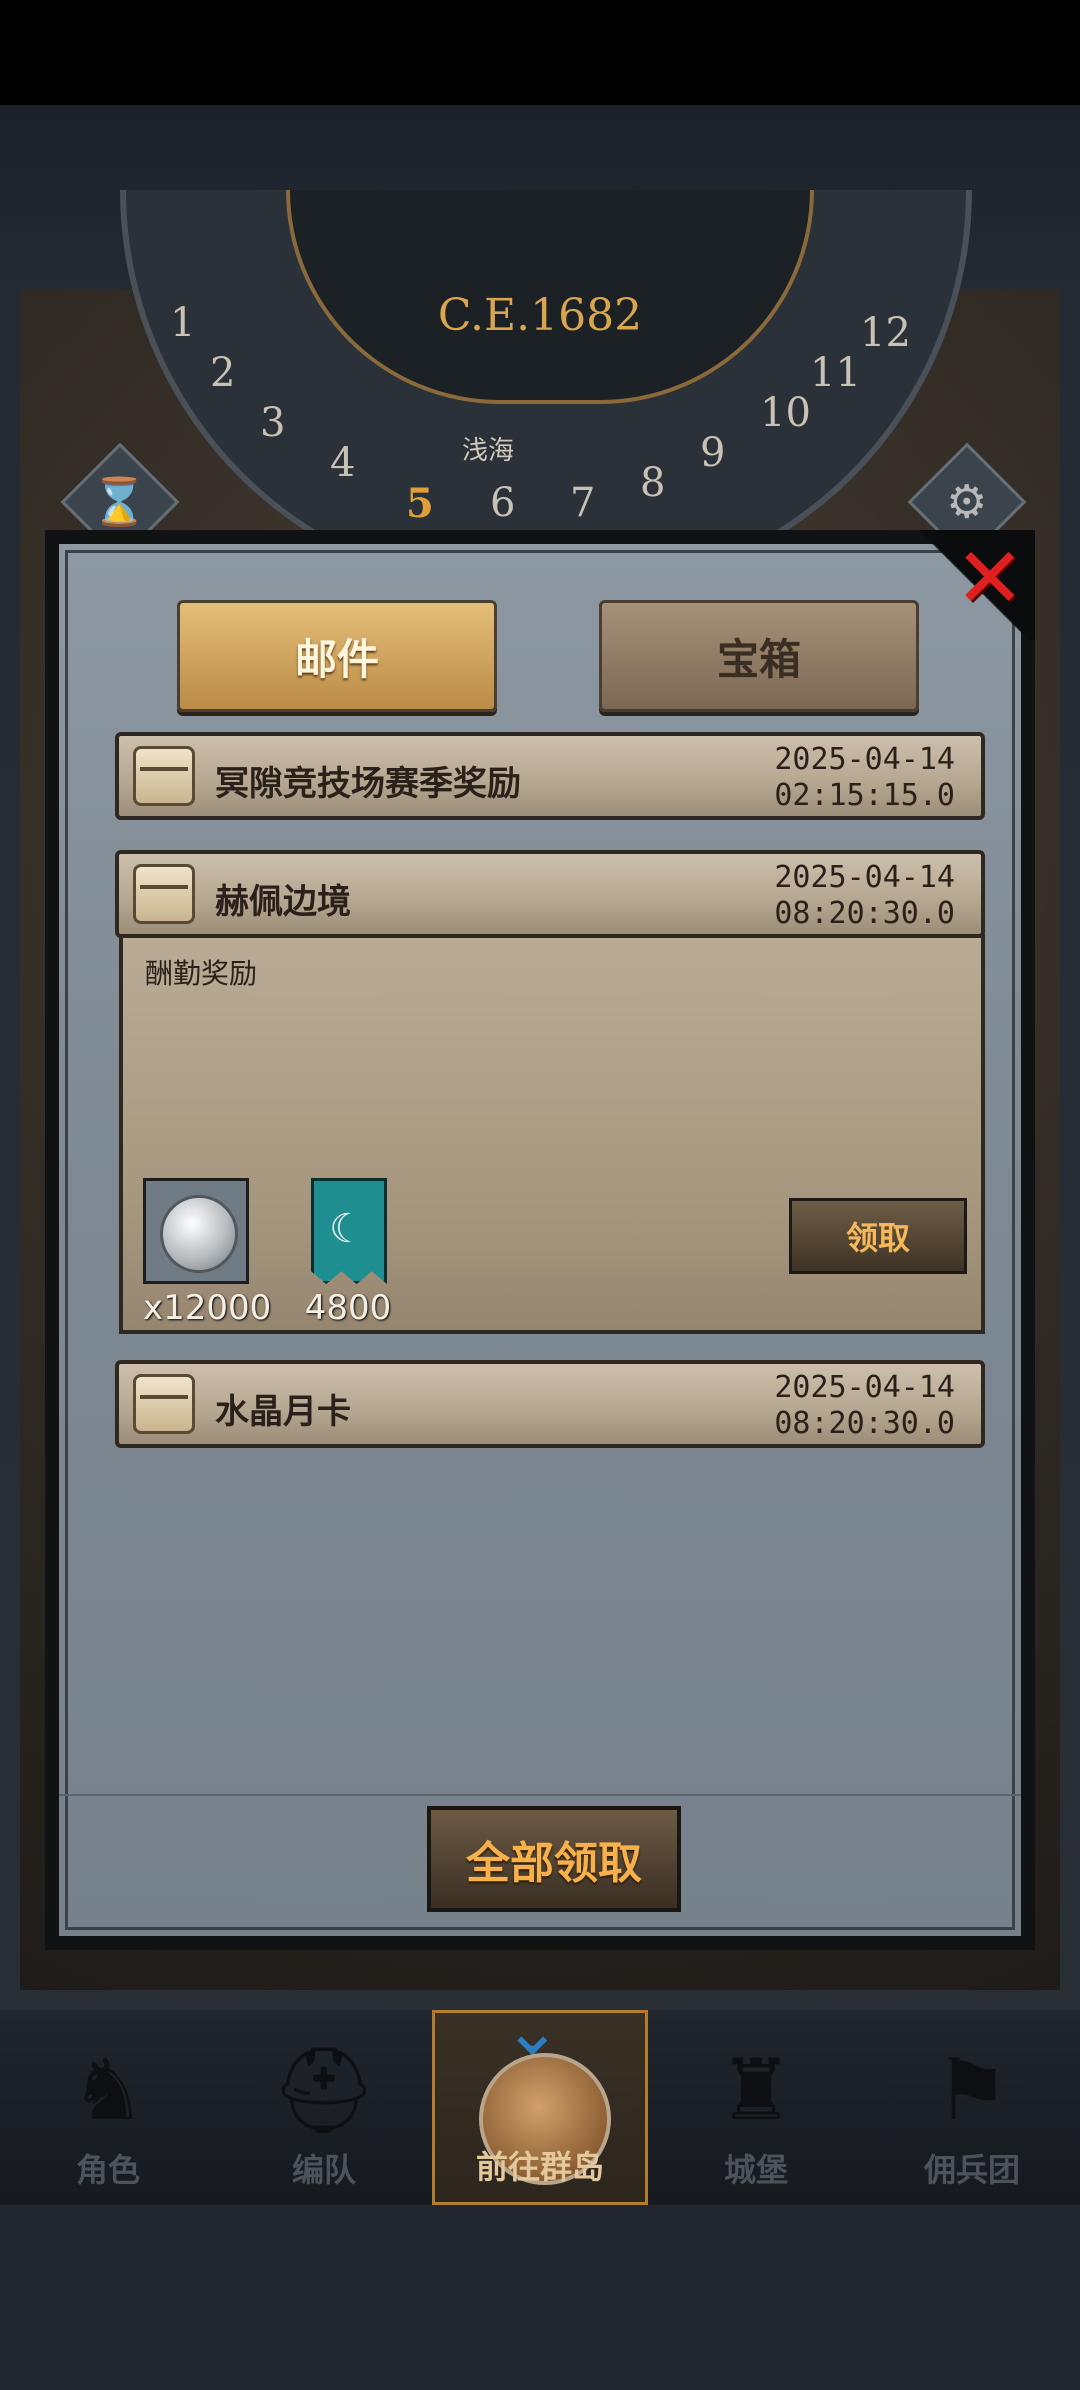  Describe the element at coordinates (196, 1231) in the screenshot. I see `silver-coin-icon` at that location.